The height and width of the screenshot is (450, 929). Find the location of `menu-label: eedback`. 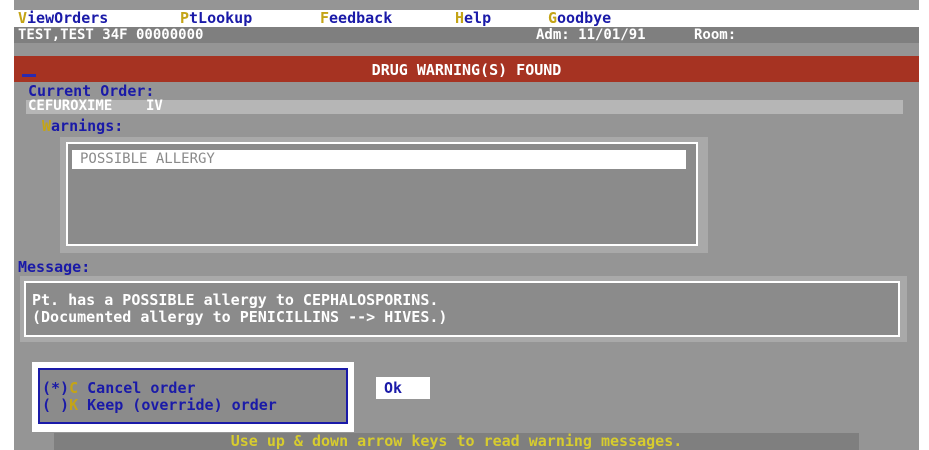

menu-label: eedback is located at coordinates (361, 18).